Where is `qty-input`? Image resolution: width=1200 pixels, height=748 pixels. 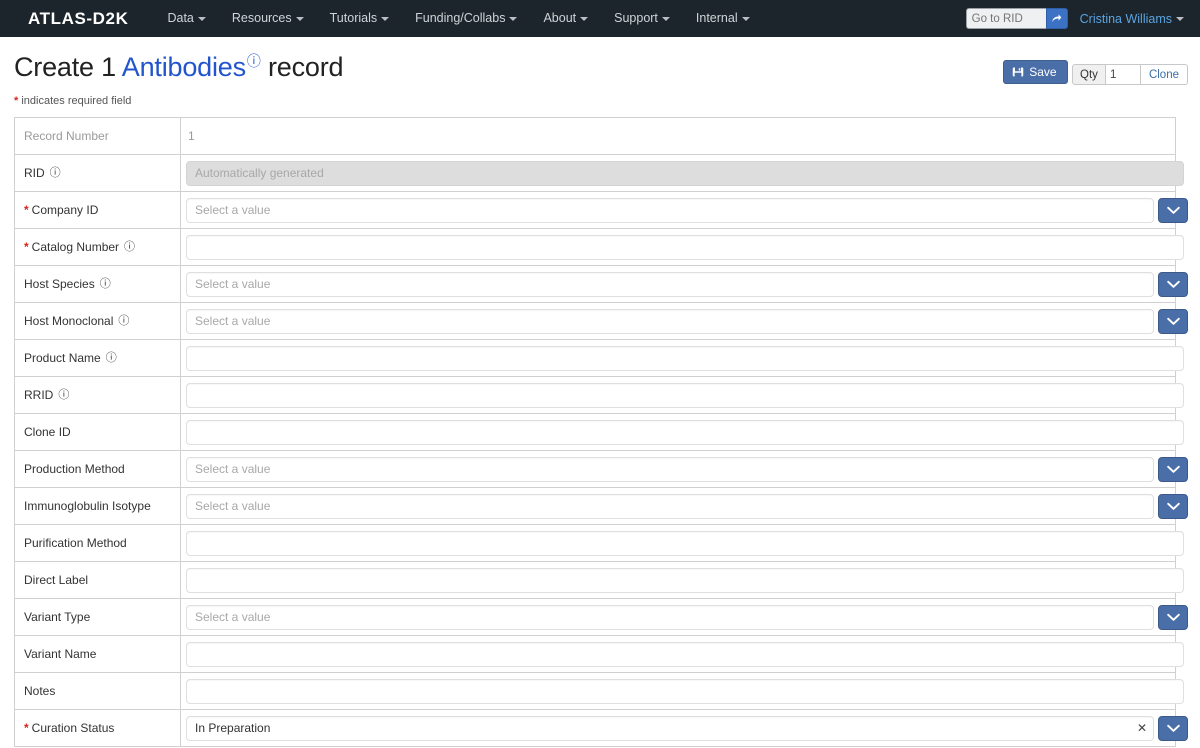 qty-input is located at coordinates (1122, 74).